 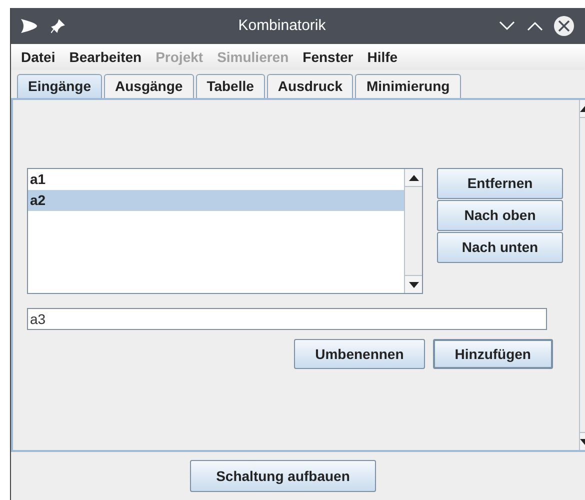 I want to click on up-arrow-icon, so click(x=413, y=177).